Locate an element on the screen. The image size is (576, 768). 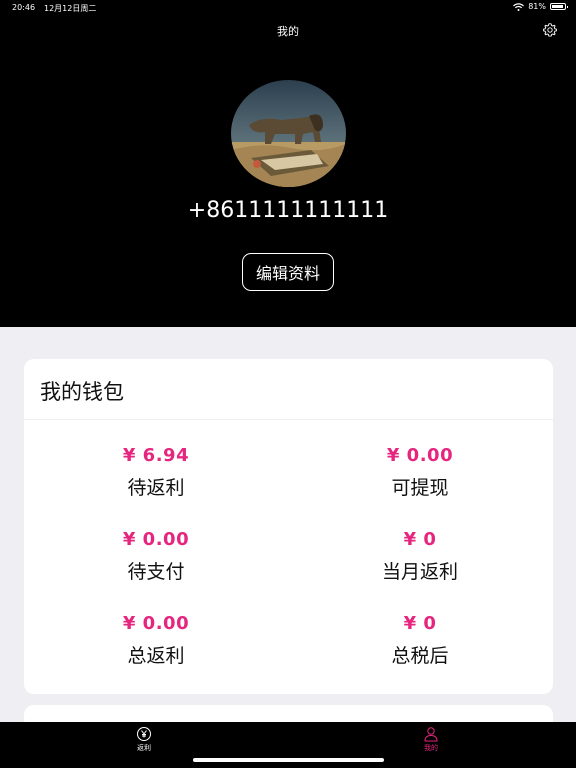
wallet-value: ¥ 6.94 is located at coordinates (156, 455).